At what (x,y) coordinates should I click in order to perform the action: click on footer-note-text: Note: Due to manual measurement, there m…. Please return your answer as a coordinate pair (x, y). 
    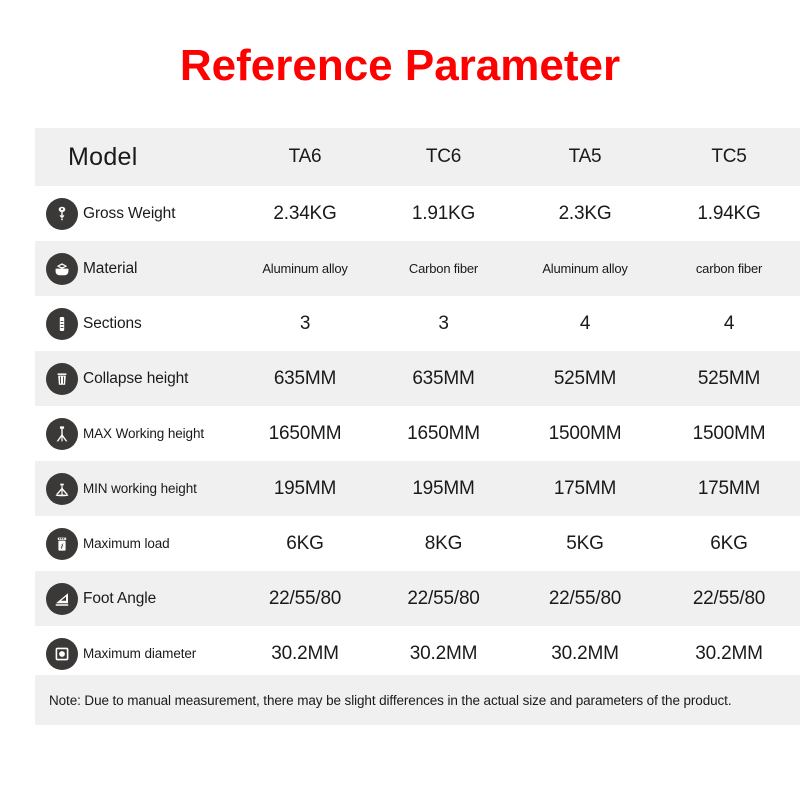
    Looking at the image, I should click on (390, 700).